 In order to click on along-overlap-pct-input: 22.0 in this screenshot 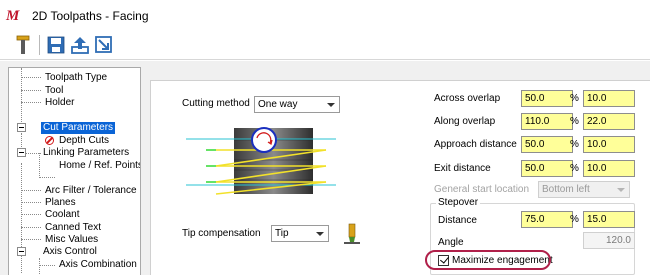, I will do `click(609, 121)`.